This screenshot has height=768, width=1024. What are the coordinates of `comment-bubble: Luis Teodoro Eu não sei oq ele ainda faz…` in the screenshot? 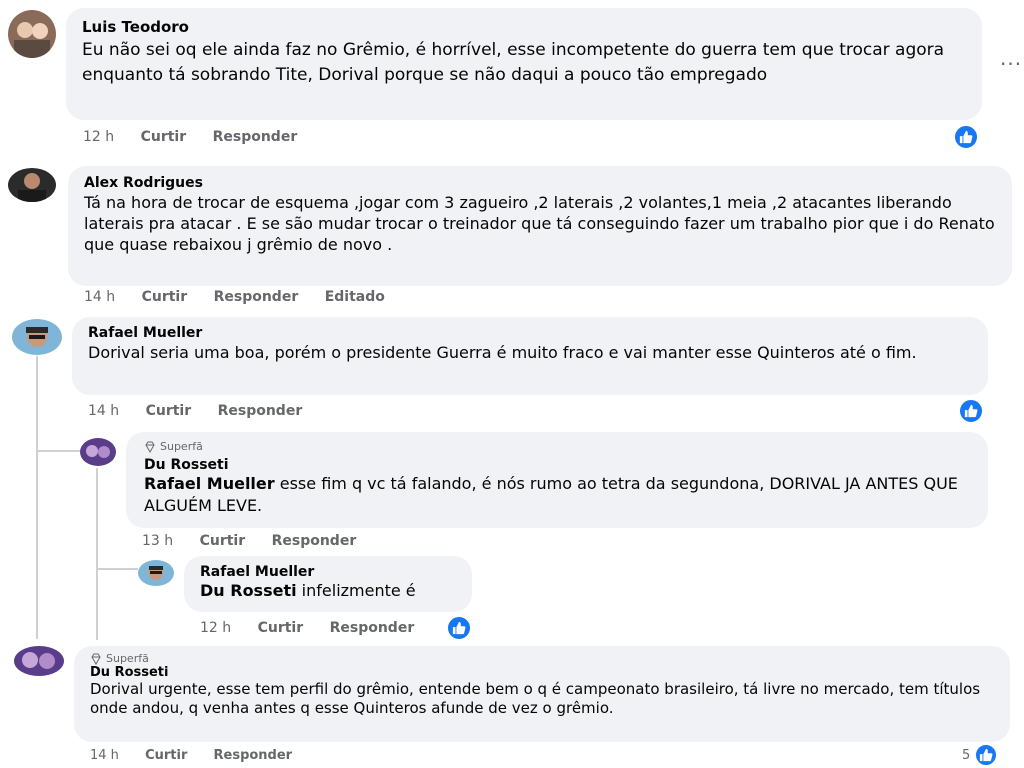 It's located at (524, 64).